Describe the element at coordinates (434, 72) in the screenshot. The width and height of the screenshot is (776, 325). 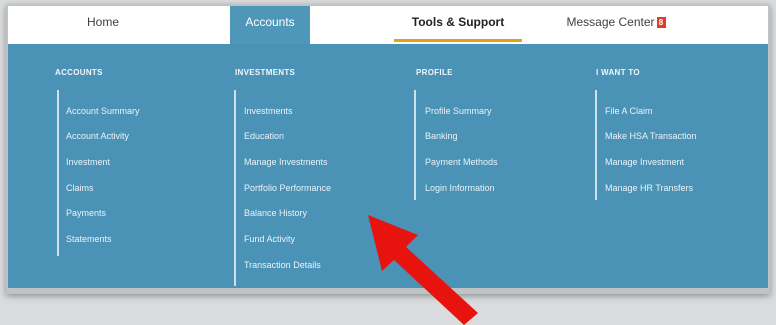
I see `menu-heading-profile: PROFILE` at that location.